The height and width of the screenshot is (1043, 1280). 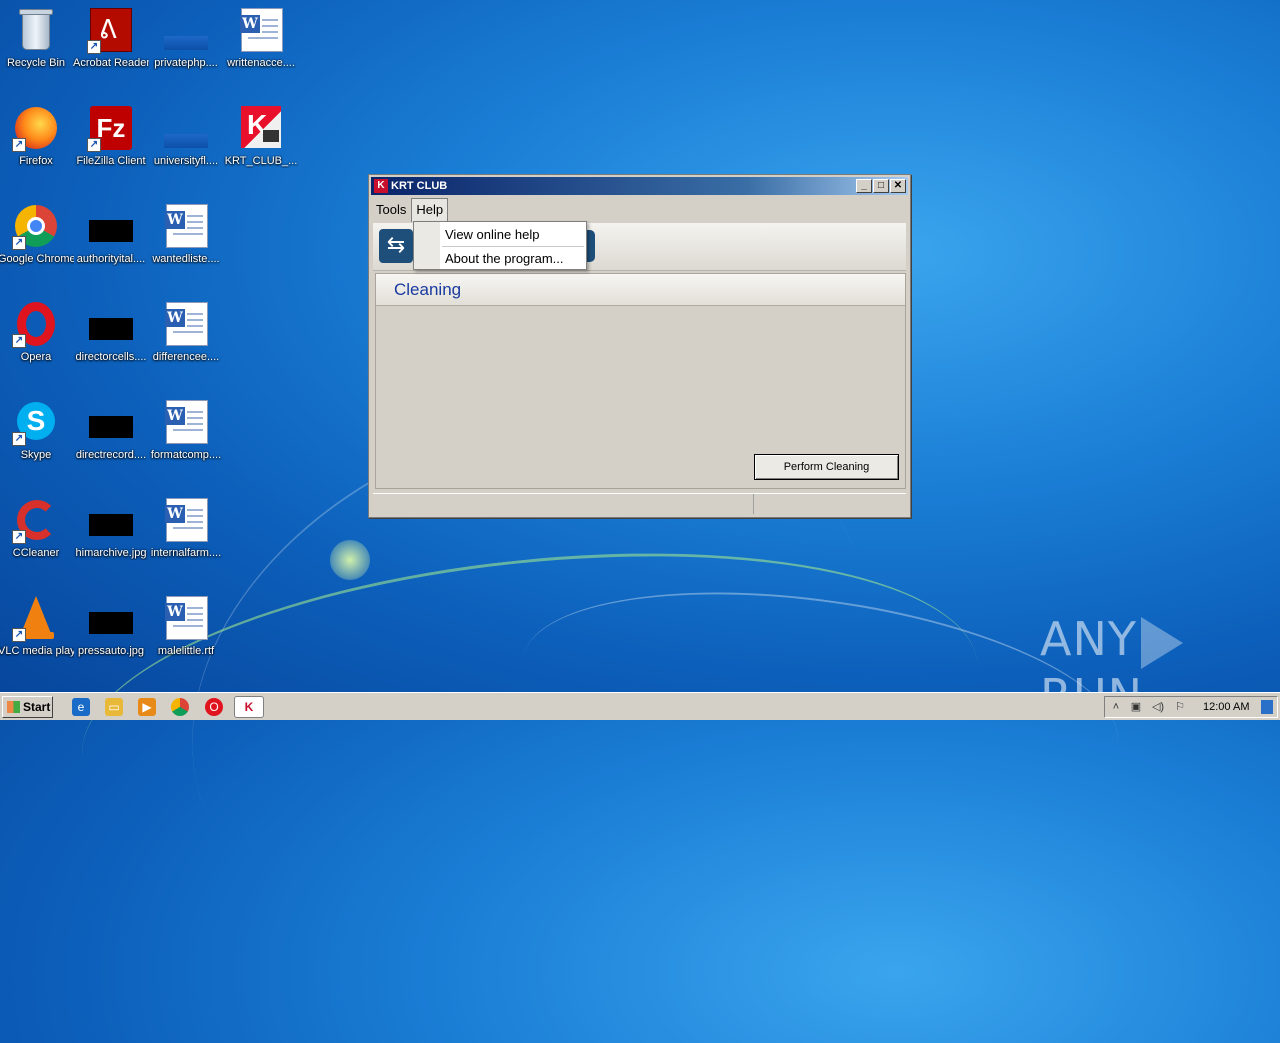 I want to click on desktop-icon-opera: ↗ Opera, so click(x=37, y=332).